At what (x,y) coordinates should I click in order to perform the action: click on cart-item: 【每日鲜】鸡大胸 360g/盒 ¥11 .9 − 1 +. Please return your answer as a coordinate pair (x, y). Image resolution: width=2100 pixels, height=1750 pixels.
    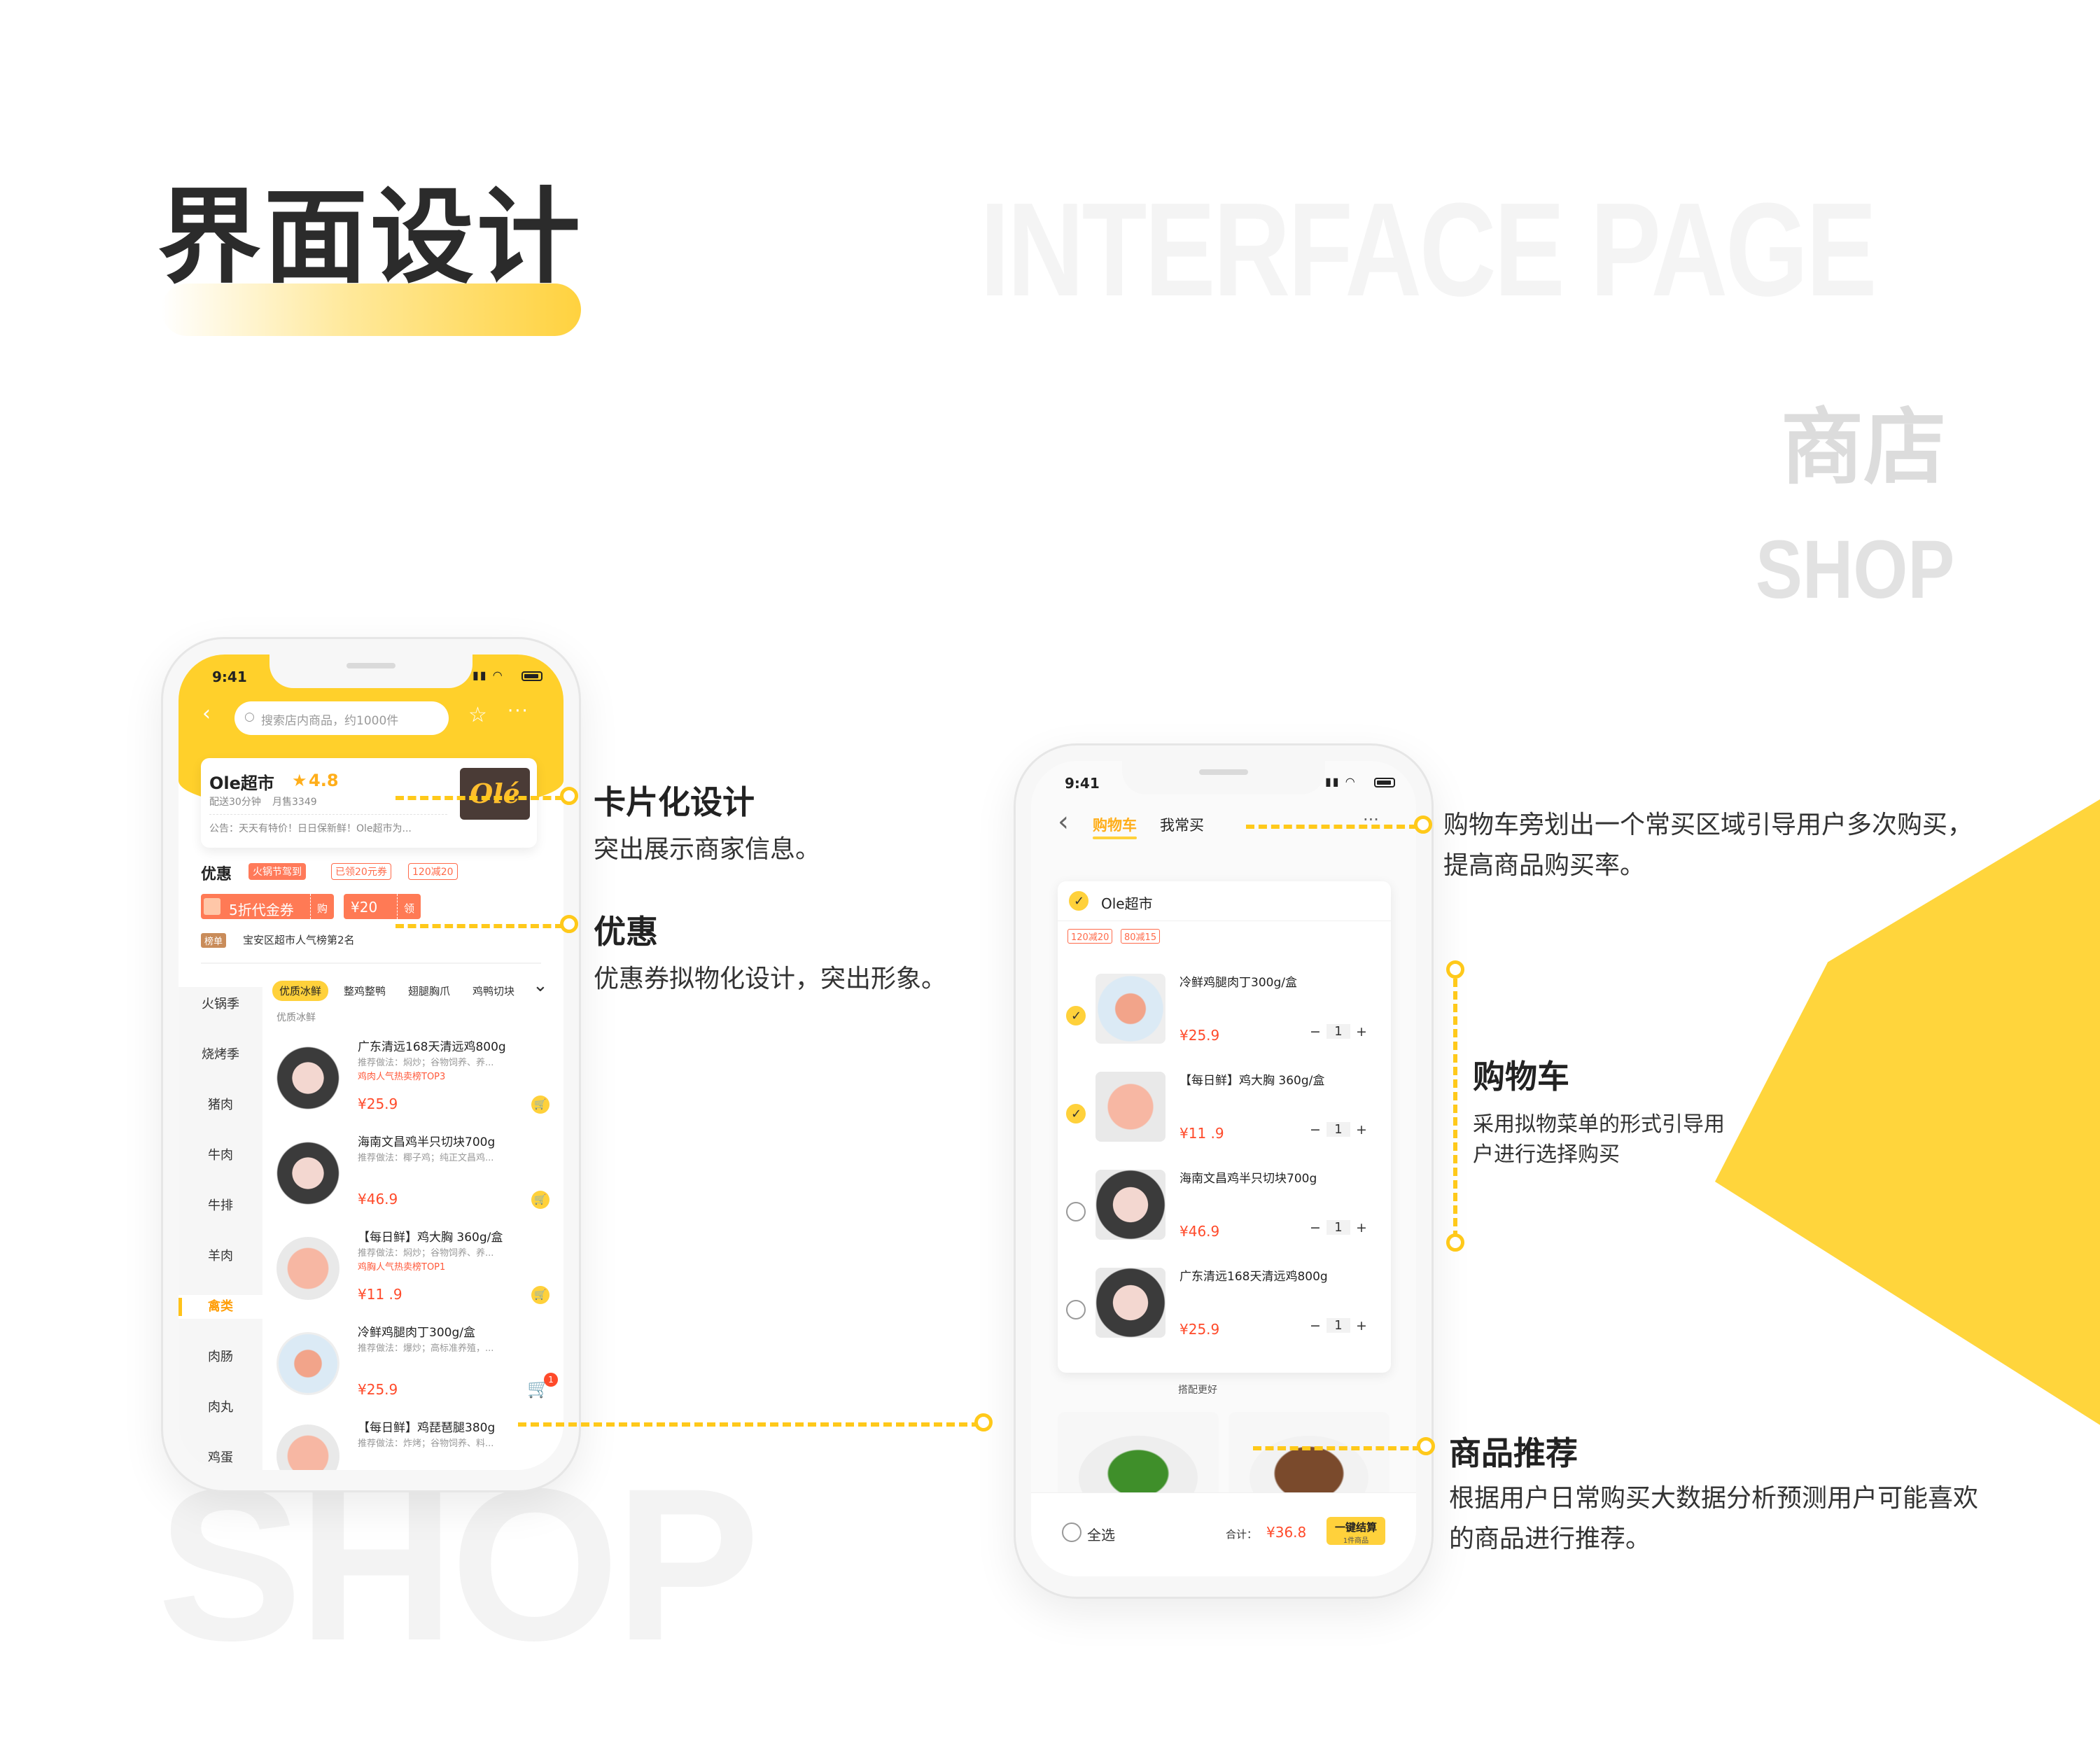
    Looking at the image, I should click on (1224, 1112).